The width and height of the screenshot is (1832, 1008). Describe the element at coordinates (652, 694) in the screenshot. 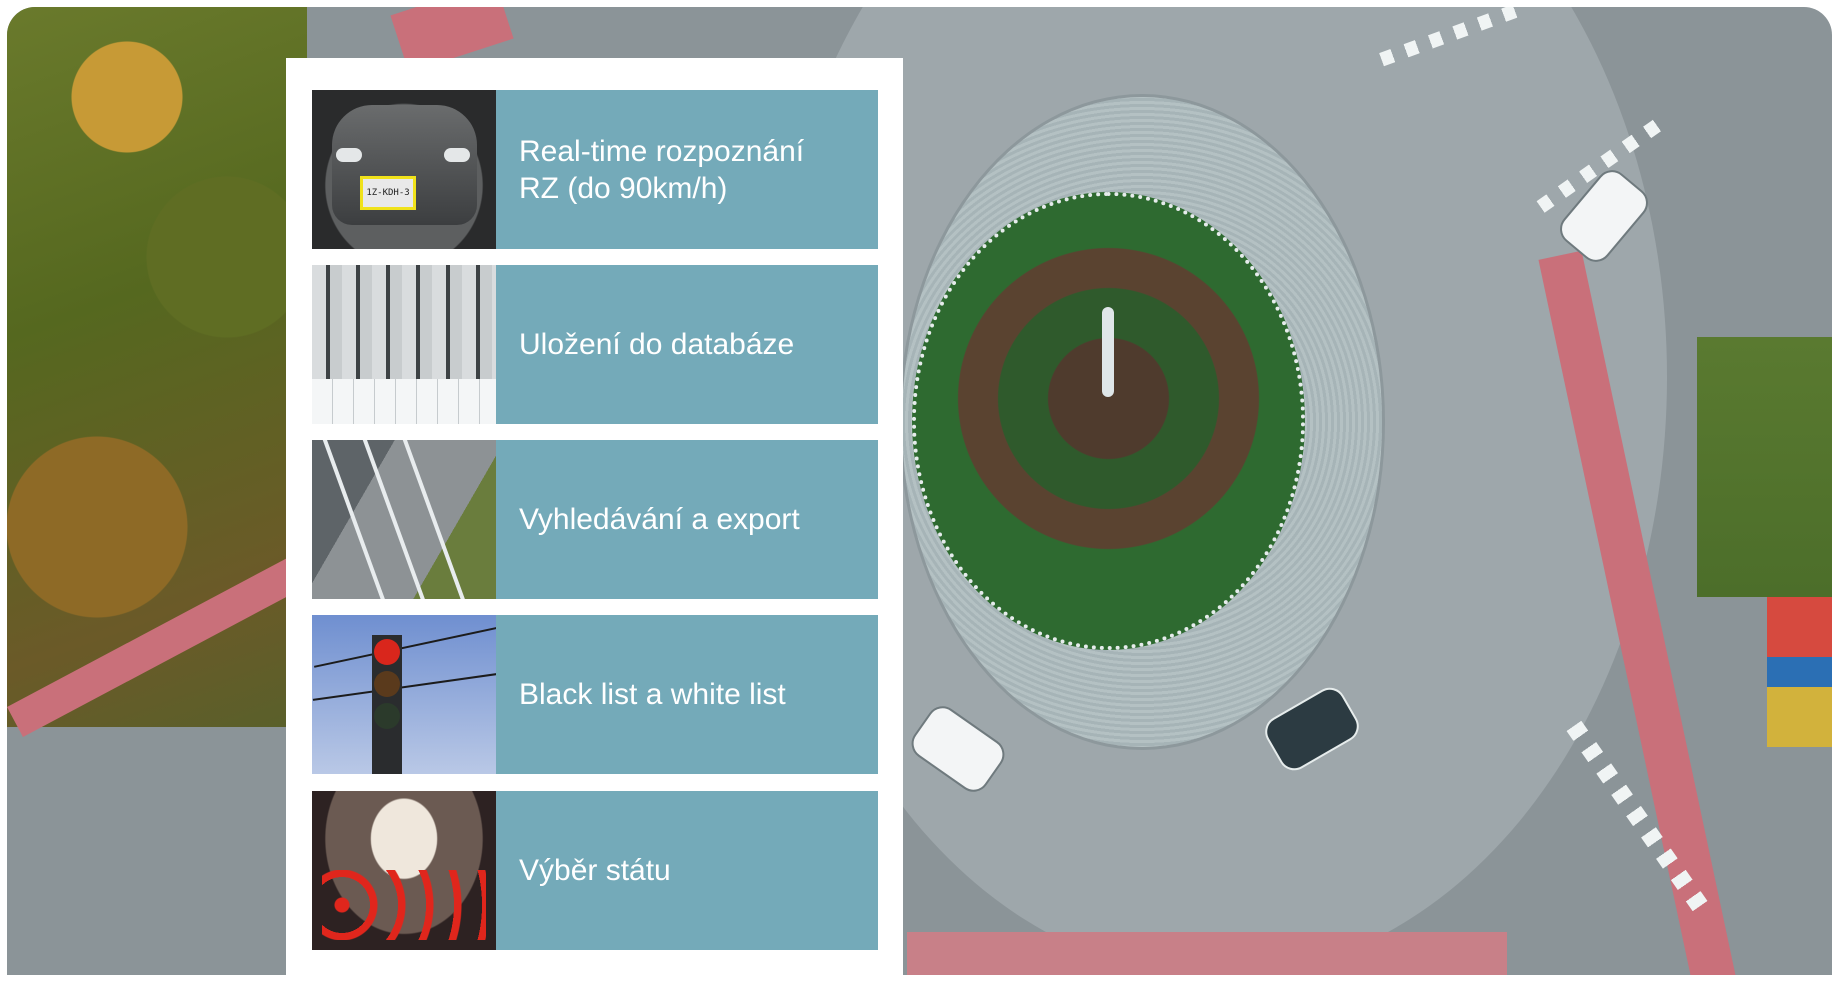

I see `feature-label: Black list a white list` at that location.